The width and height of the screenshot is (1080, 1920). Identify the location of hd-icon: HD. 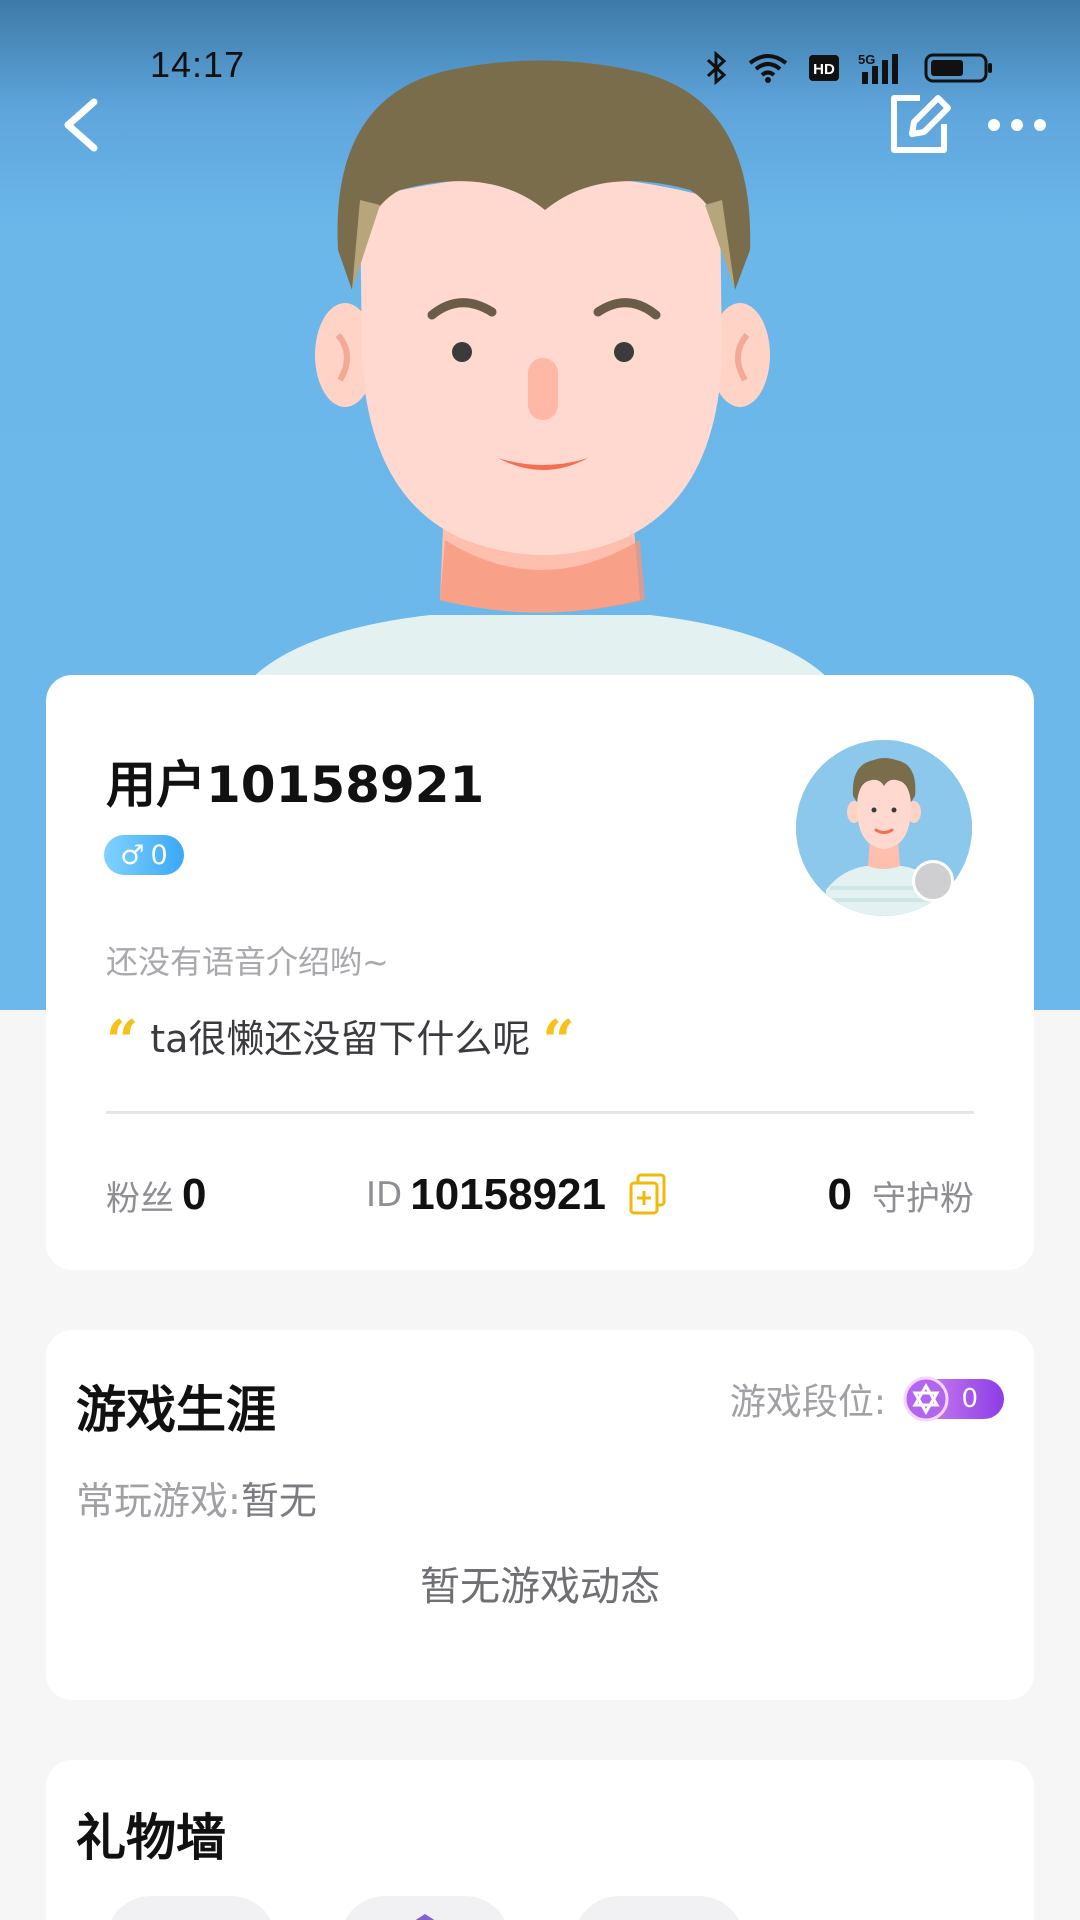
(824, 68).